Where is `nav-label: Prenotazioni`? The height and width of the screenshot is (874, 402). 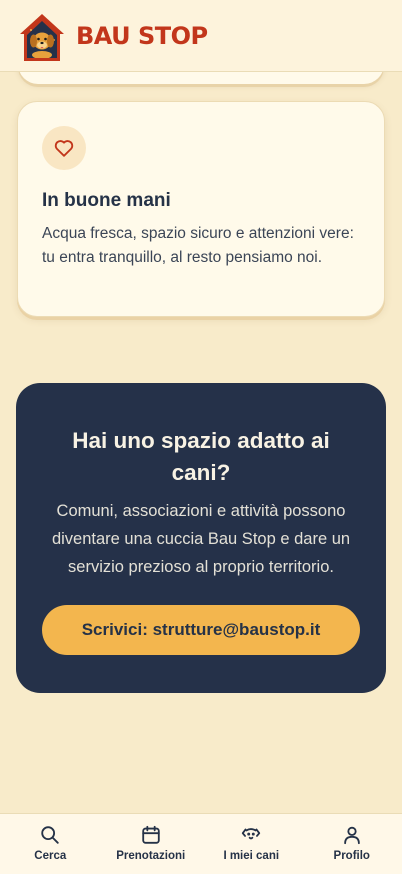 nav-label: Prenotazioni is located at coordinates (151, 856).